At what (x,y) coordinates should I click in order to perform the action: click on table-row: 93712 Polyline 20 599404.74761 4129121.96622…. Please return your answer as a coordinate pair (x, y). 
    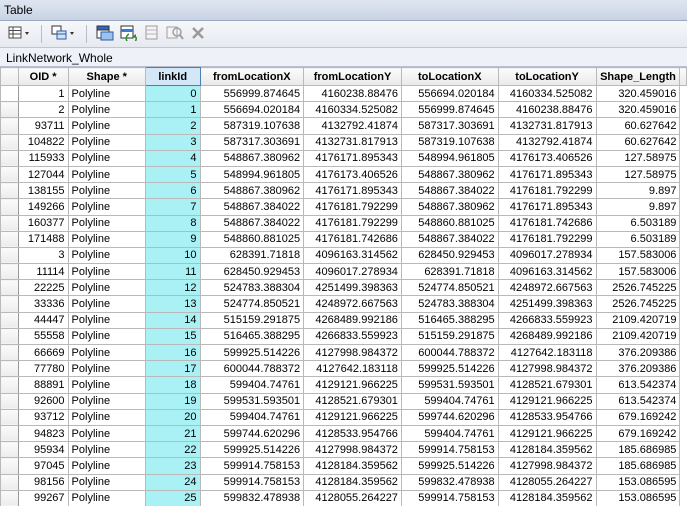
    Looking at the image, I should click on (343, 417).